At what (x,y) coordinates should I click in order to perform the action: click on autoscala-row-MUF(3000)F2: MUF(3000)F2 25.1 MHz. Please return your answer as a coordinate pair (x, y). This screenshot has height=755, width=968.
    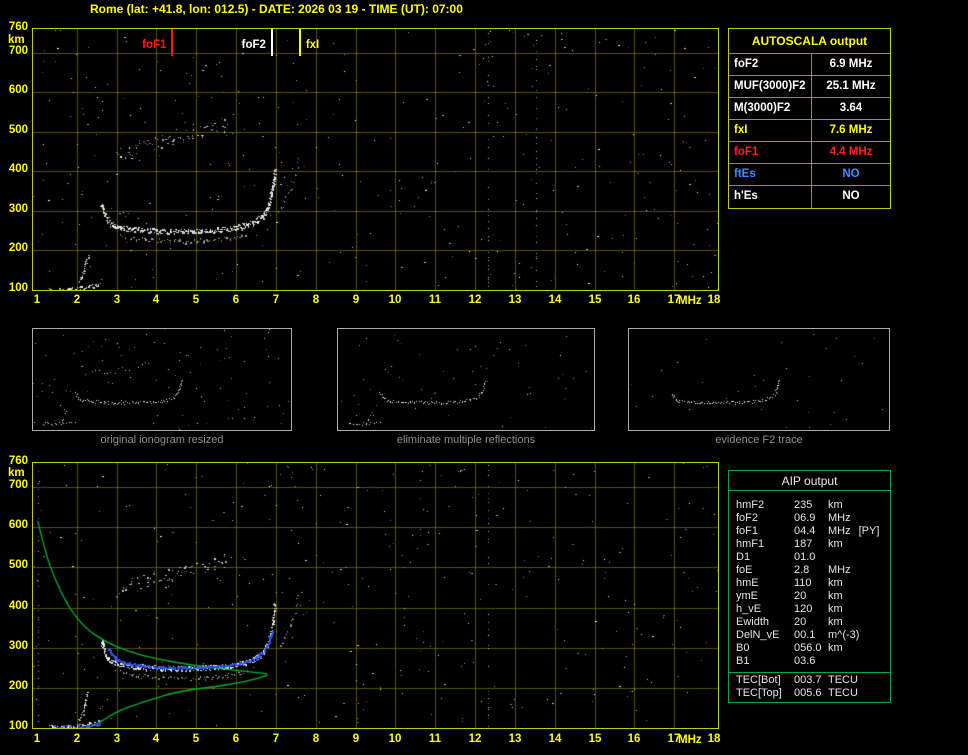
    Looking at the image, I should click on (809, 87).